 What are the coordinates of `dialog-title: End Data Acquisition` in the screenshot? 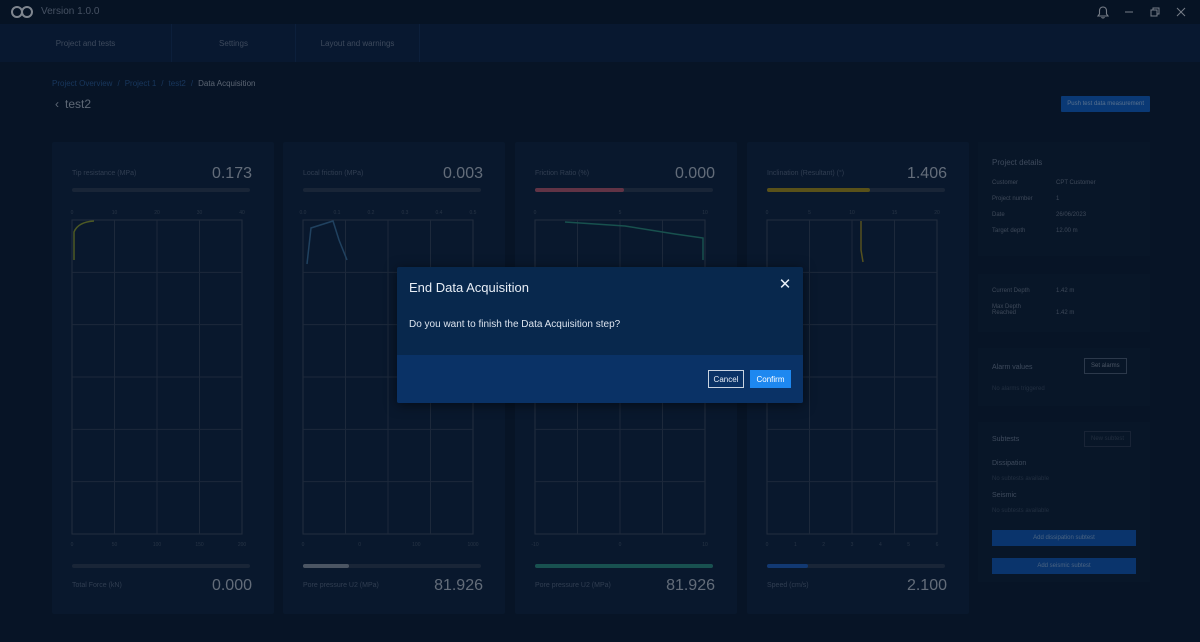 It's located at (469, 287).